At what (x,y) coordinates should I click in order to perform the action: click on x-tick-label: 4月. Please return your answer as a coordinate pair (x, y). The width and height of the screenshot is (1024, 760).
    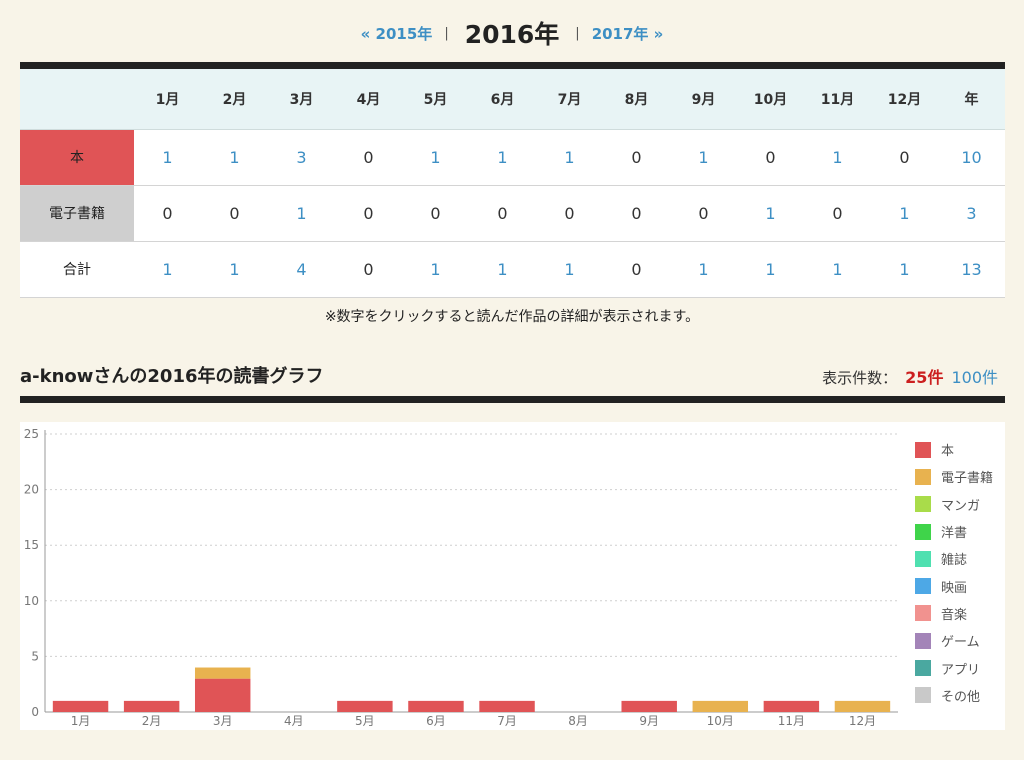
    Looking at the image, I should click on (294, 721).